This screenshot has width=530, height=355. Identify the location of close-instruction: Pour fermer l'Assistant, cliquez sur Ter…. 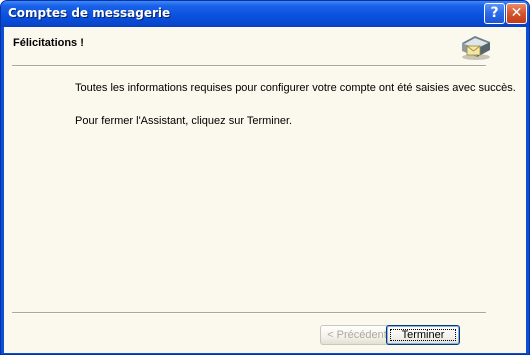
(184, 121).